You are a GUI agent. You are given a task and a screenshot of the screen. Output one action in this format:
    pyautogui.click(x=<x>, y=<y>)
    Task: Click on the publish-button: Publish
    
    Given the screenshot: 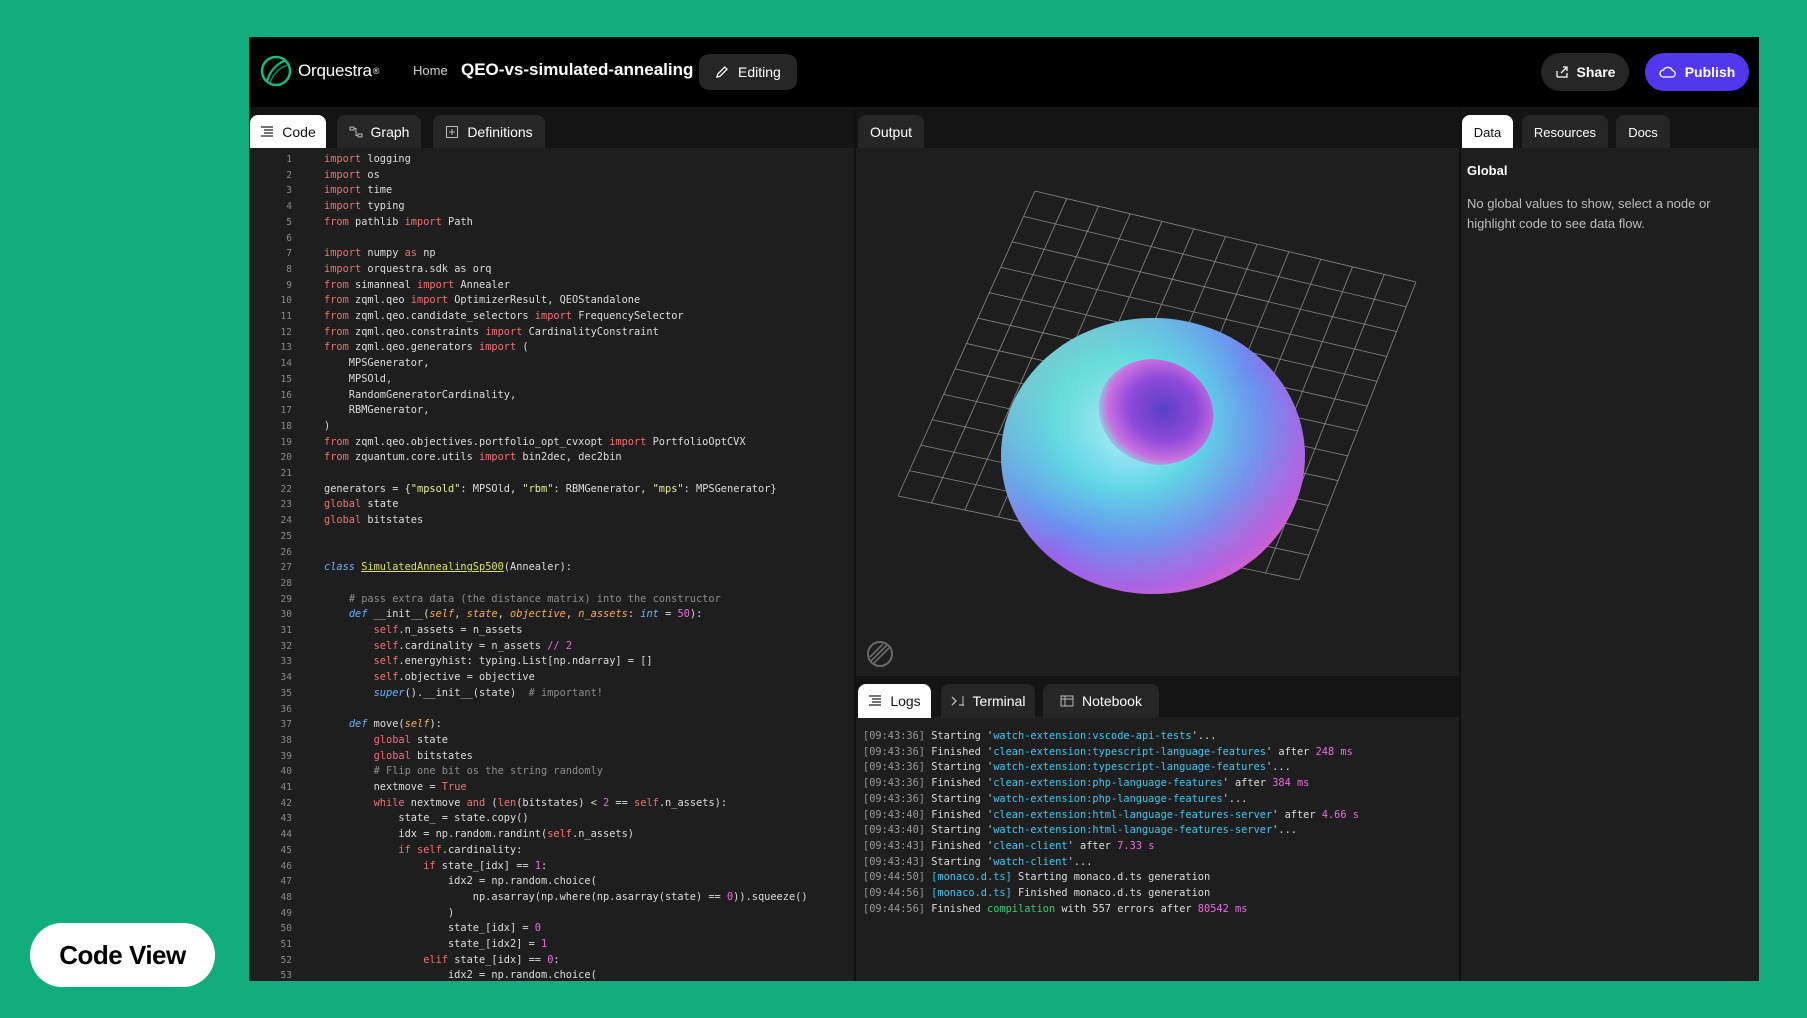 What is the action you would take?
    pyautogui.click(x=1697, y=72)
    